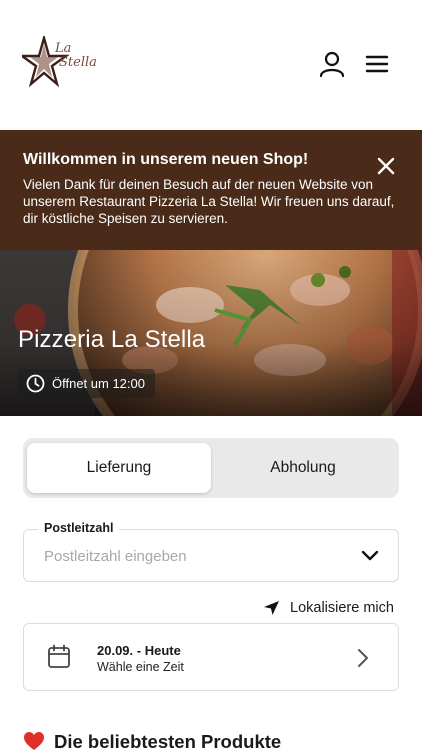 This screenshot has width=422, height=750. What do you see at coordinates (112, 339) in the screenshot?
I see `restaurant-name: Pizzeria La Stella` at bounding box center [112, 339].